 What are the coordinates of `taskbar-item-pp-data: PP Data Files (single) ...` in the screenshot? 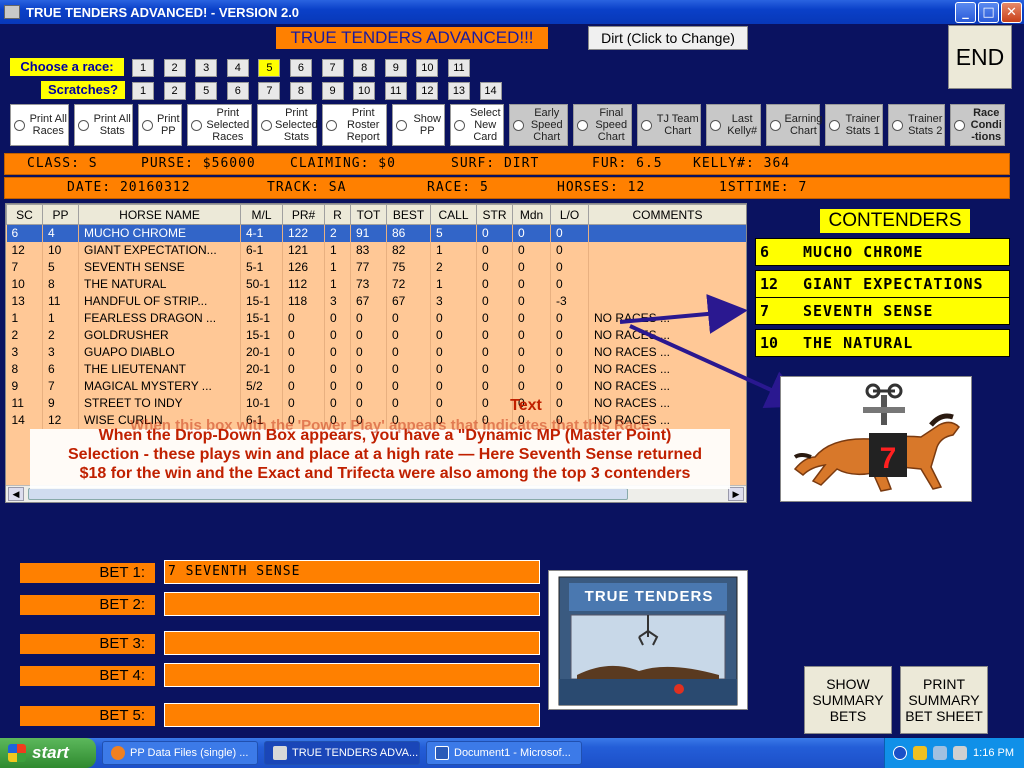 It's located at (180, 753).